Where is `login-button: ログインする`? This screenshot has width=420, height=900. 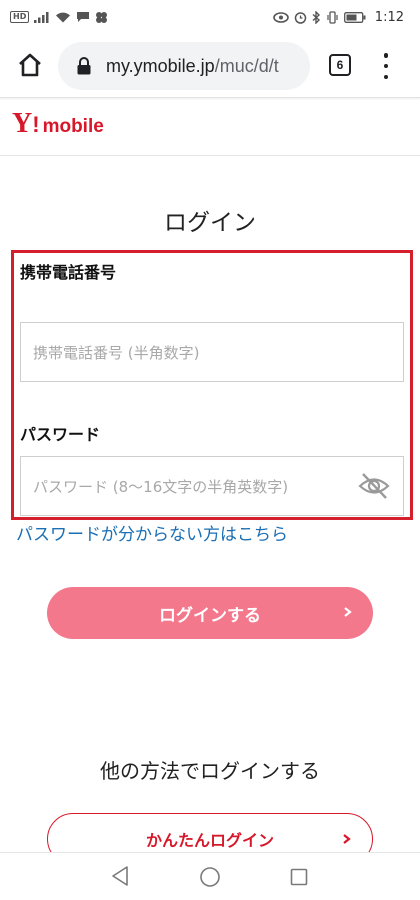 login-button: ログインする is located at coordinates (210, 613).